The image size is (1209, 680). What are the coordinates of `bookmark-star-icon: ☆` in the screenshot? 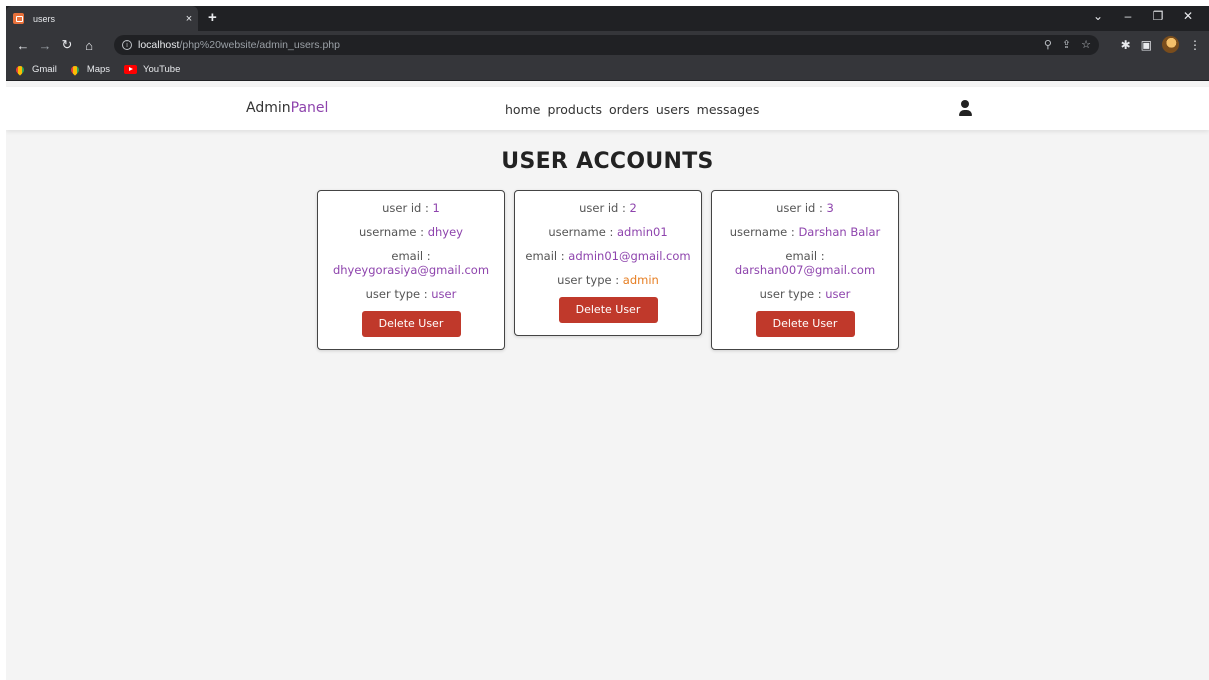 It's located at (1086, 44).